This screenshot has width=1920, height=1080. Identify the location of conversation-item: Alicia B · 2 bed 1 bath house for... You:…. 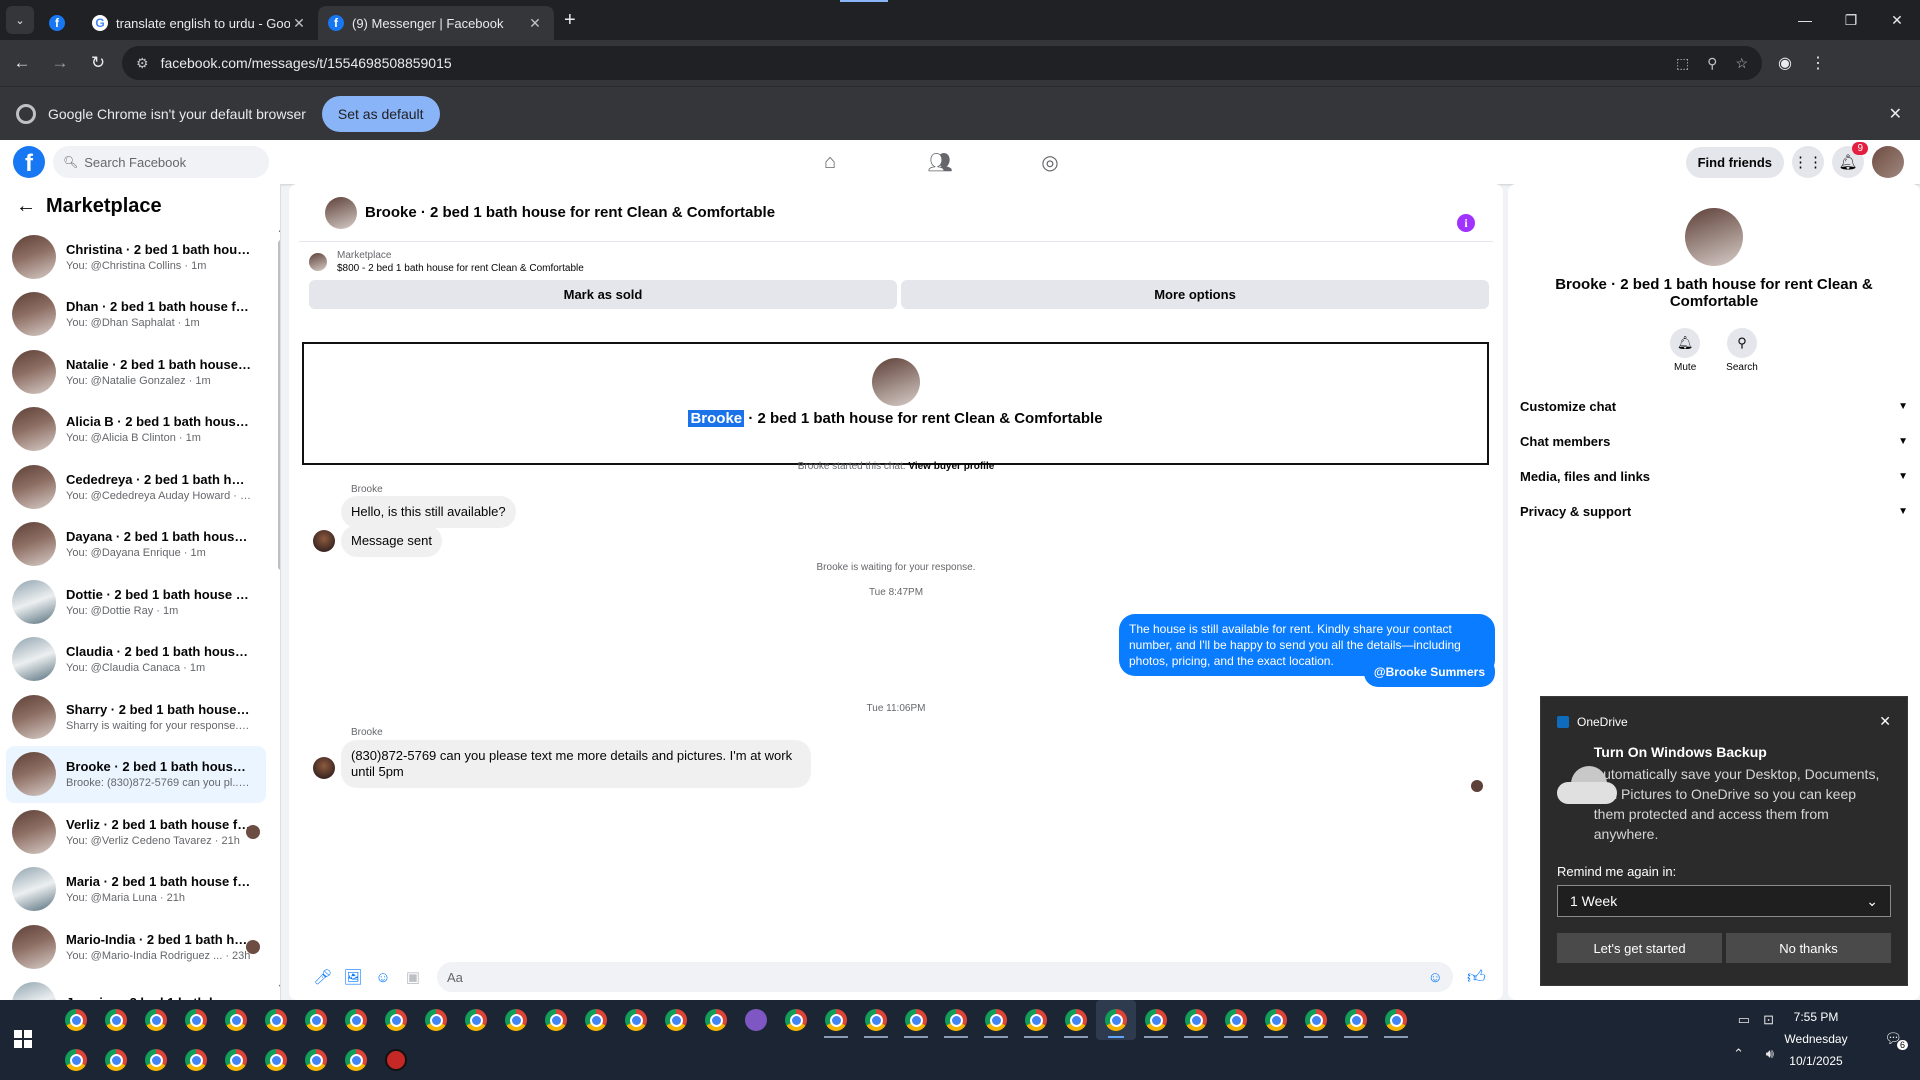
(136, 430).